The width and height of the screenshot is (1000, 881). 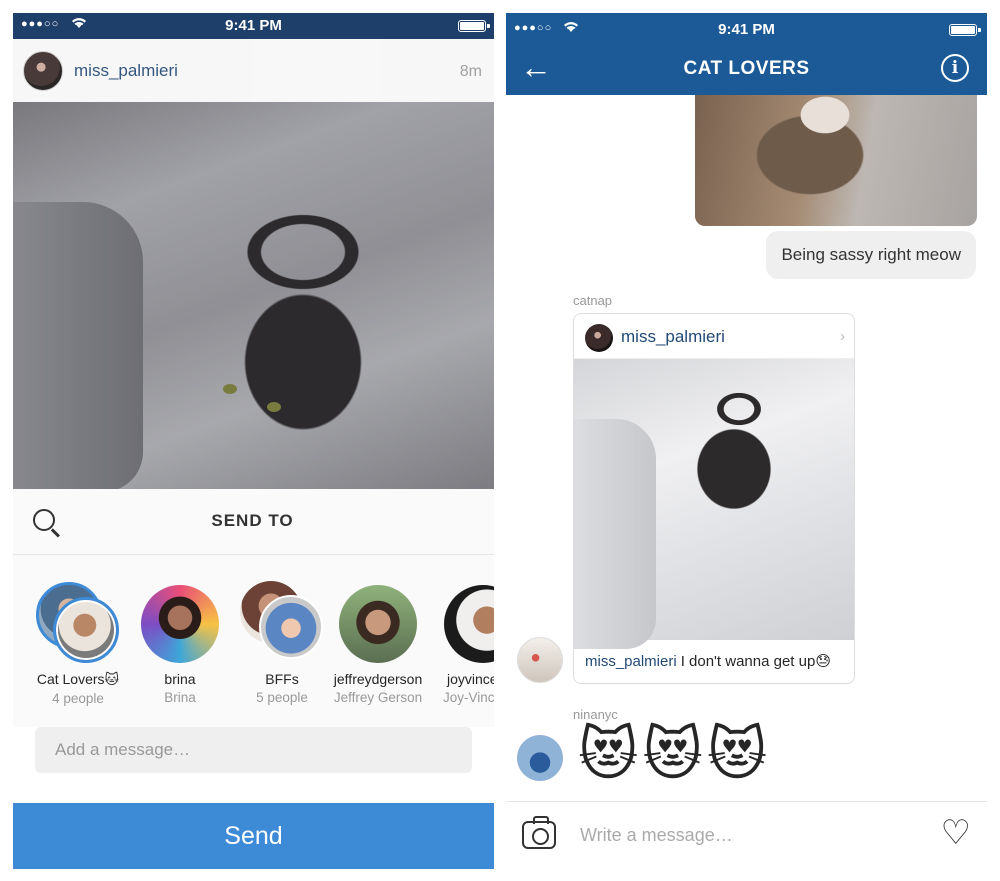 I want to click on contact-name: brina, so click(x=180, y=679).